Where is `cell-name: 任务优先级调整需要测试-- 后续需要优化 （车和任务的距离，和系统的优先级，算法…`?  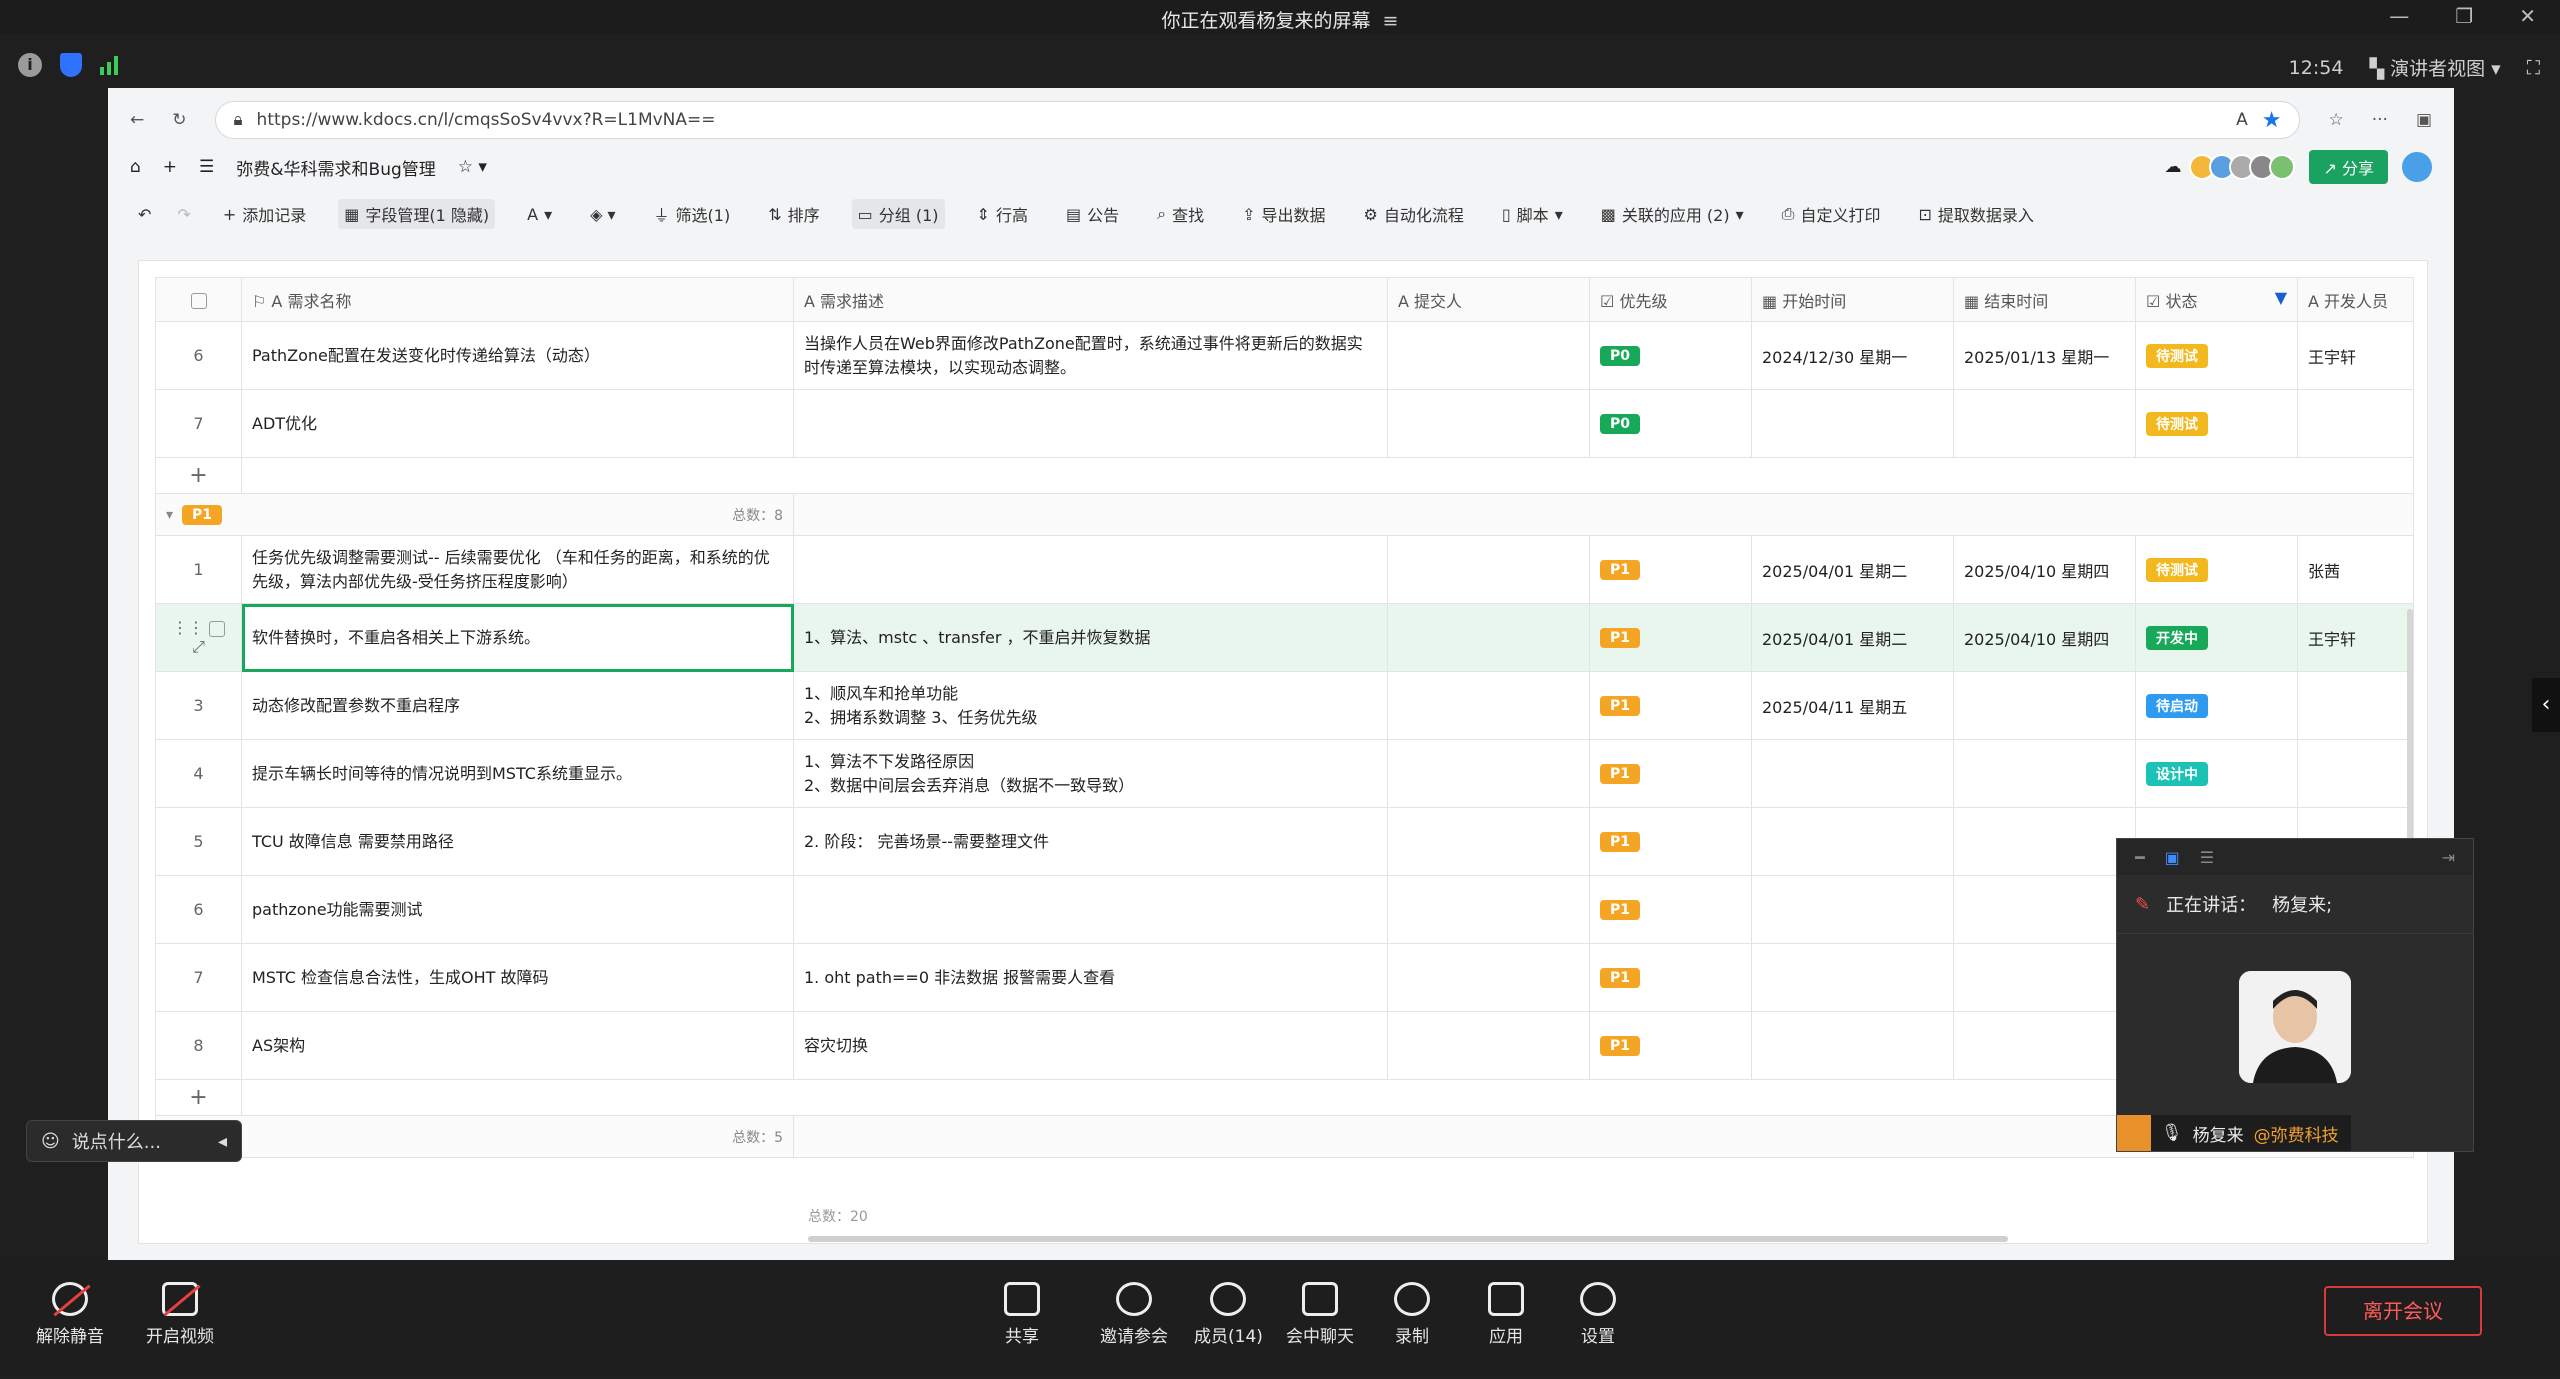
cell-name: 任务优先级调整需要测试-- 后续需要优化 （车和任务的距离，和系统的优先级，算法… is located at coordinates (517, 569).